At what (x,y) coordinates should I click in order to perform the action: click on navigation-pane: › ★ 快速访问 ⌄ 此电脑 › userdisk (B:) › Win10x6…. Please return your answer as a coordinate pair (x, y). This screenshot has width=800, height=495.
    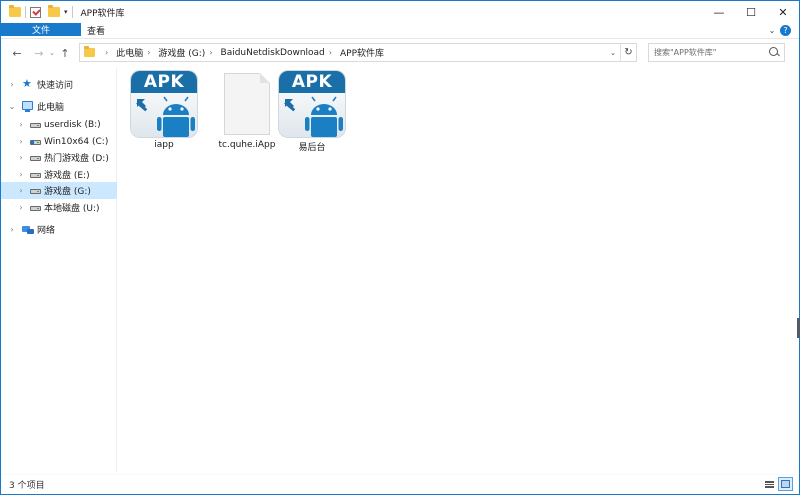
    Looking at the image, I should click on (59, 269).